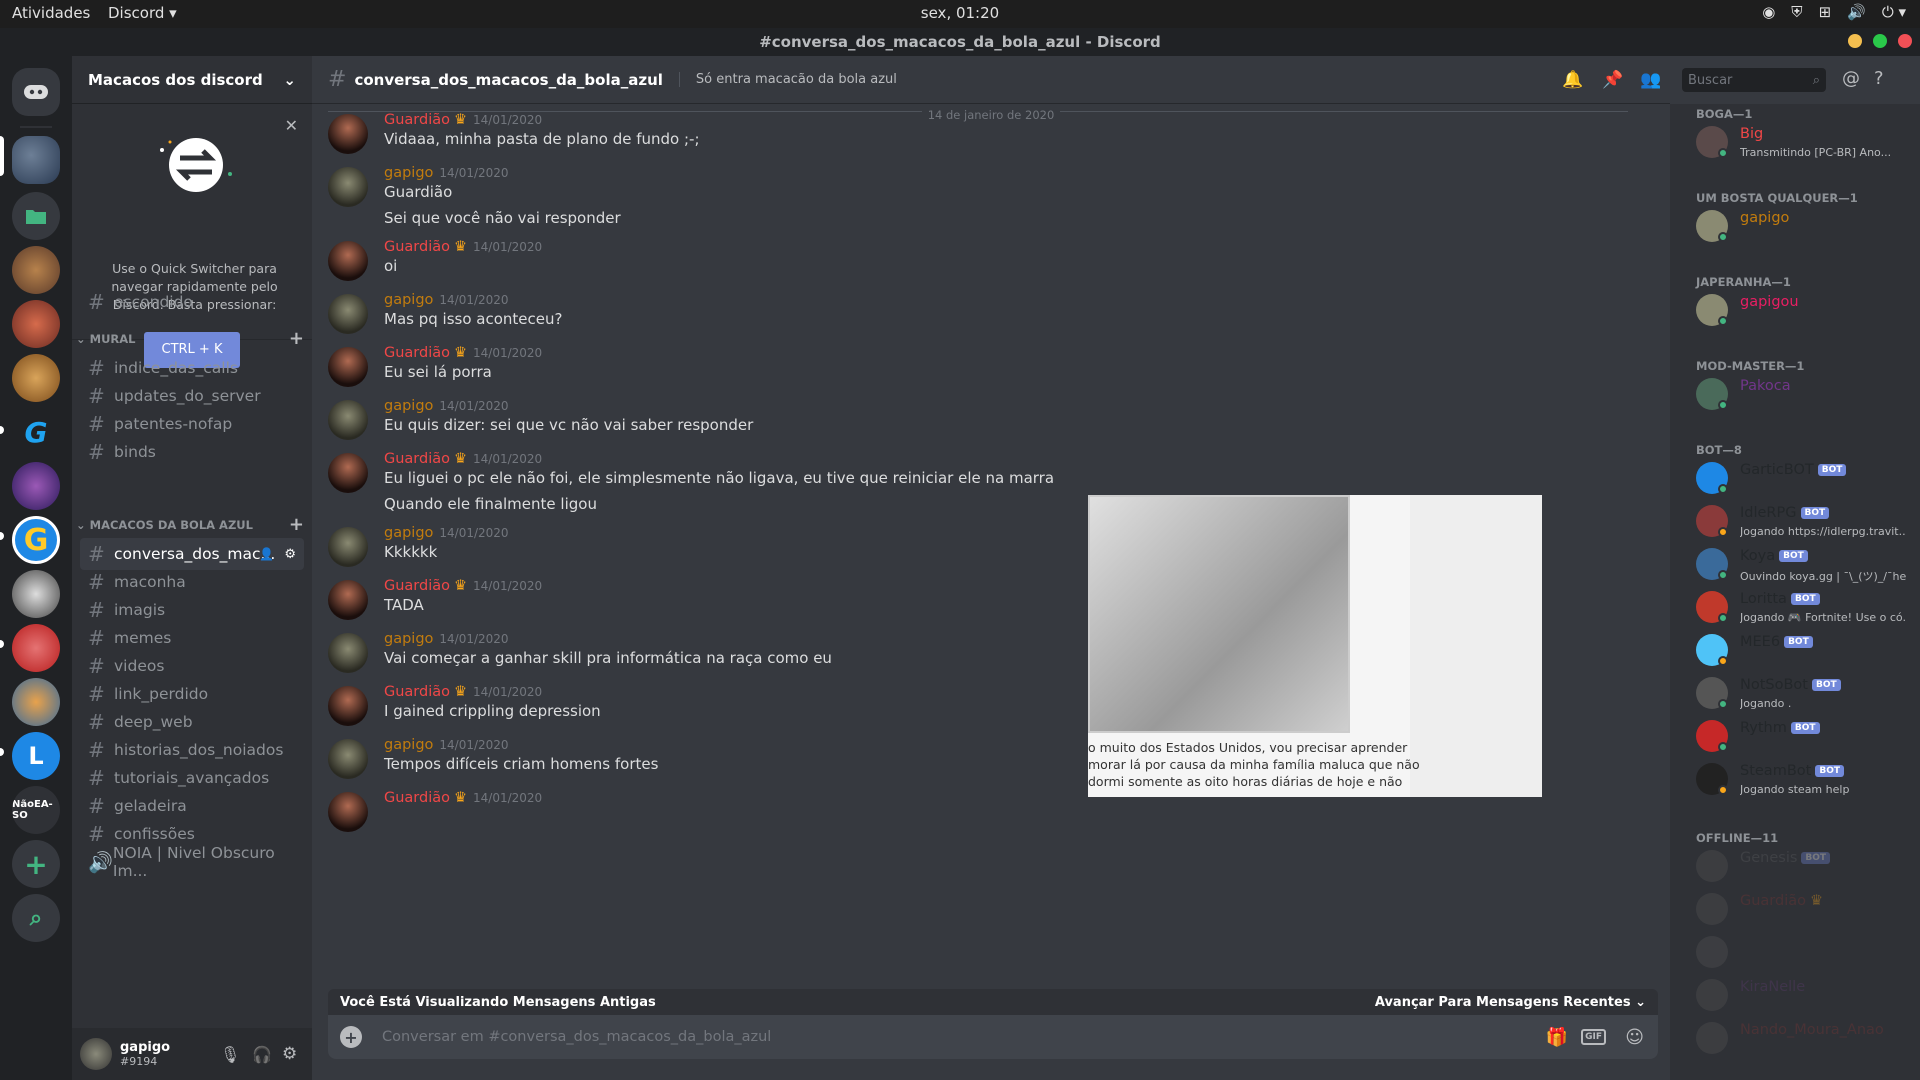  What do you see at coordinates (960, 13) in the screenshot?
I see `clock: sex, 01:20` at bounding box center [960, 13].